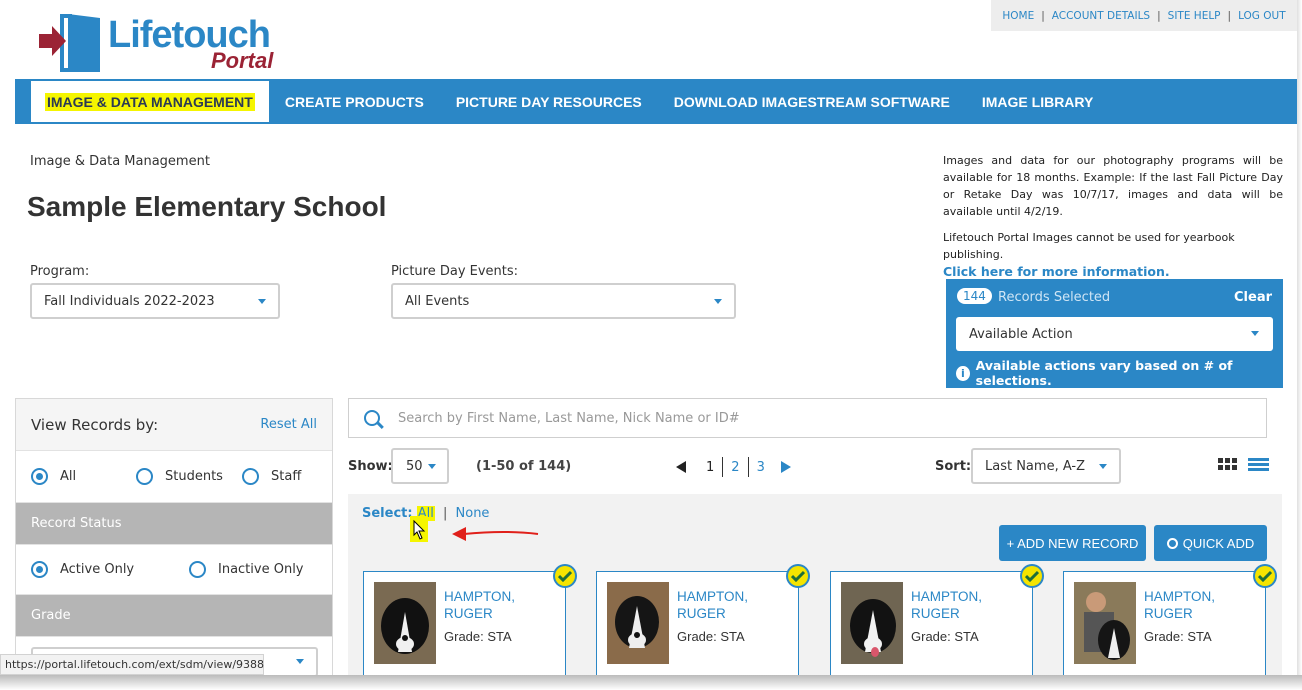 This screenshot has width=1302, height=690. What do you see at coordinates (288, 424) in the screenshot?
I see `reset-all-link: Reset All` at bounding box center [288, 424].